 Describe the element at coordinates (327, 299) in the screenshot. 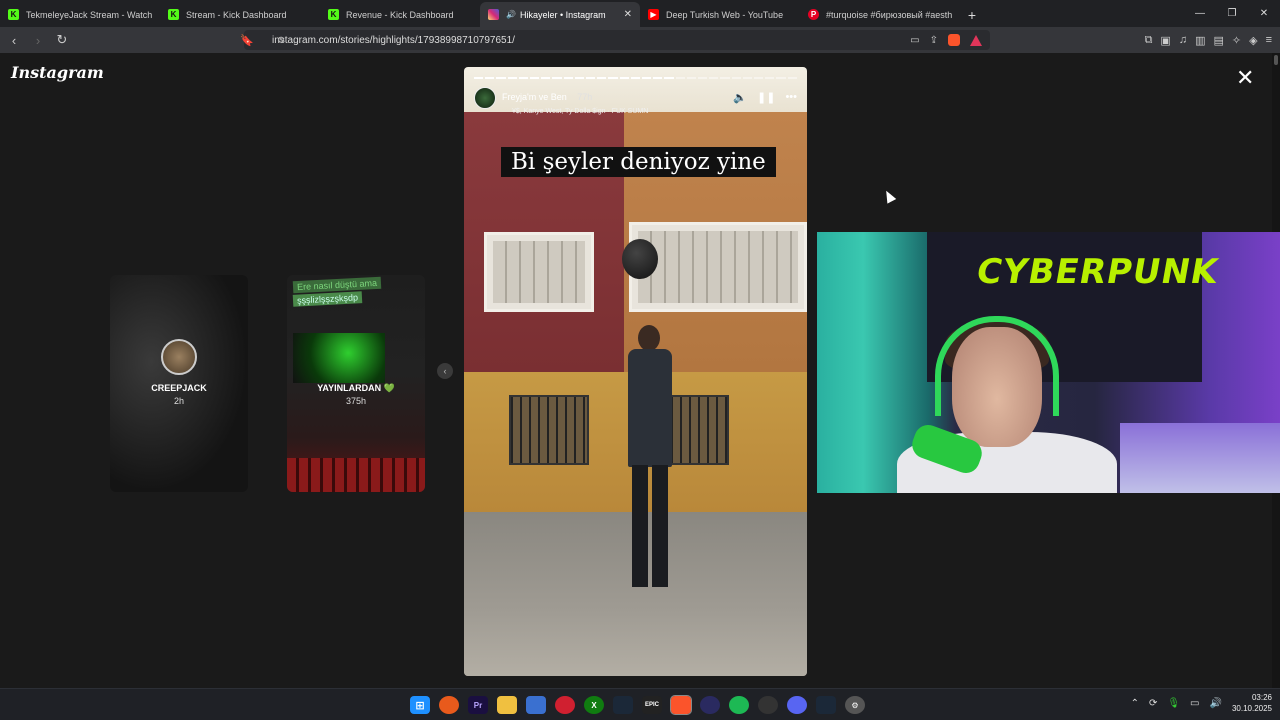

I see `story-sticker-text: şşşlizlşşzşkşdp` at that location.